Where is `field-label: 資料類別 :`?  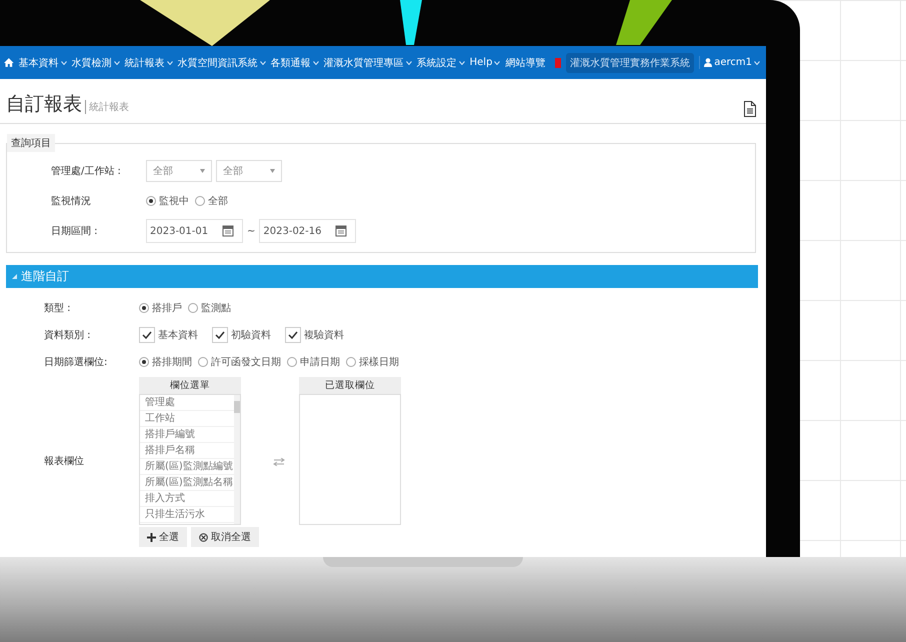 field-label: 資料類別 : is located at coordinates (67, 335).